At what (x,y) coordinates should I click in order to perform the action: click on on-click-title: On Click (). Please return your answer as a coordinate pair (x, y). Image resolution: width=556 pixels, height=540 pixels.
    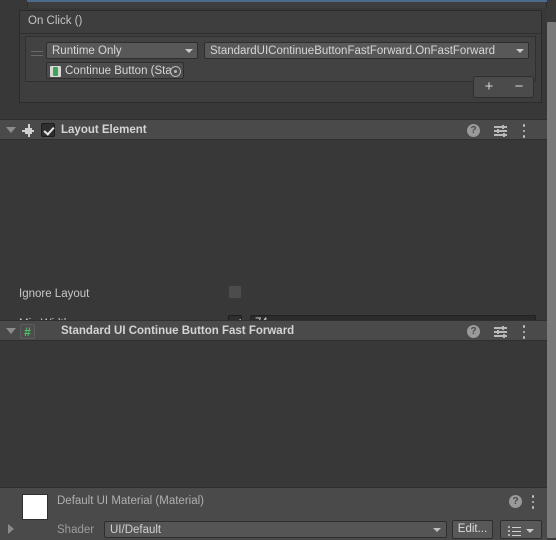
    Looking at the image, I should click on (55, 21).